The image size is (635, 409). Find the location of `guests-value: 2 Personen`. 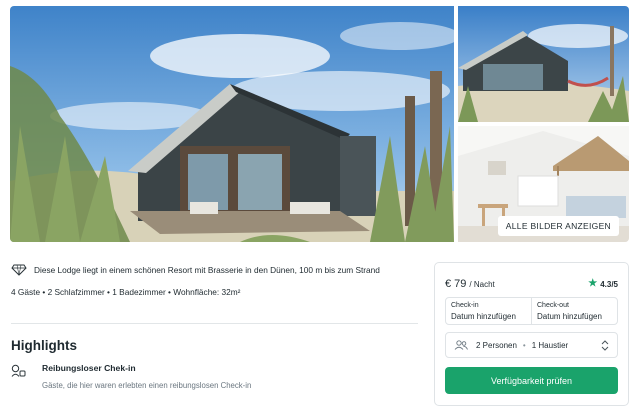

guests-value: 2 Personen is located at coordinates (496, 345).